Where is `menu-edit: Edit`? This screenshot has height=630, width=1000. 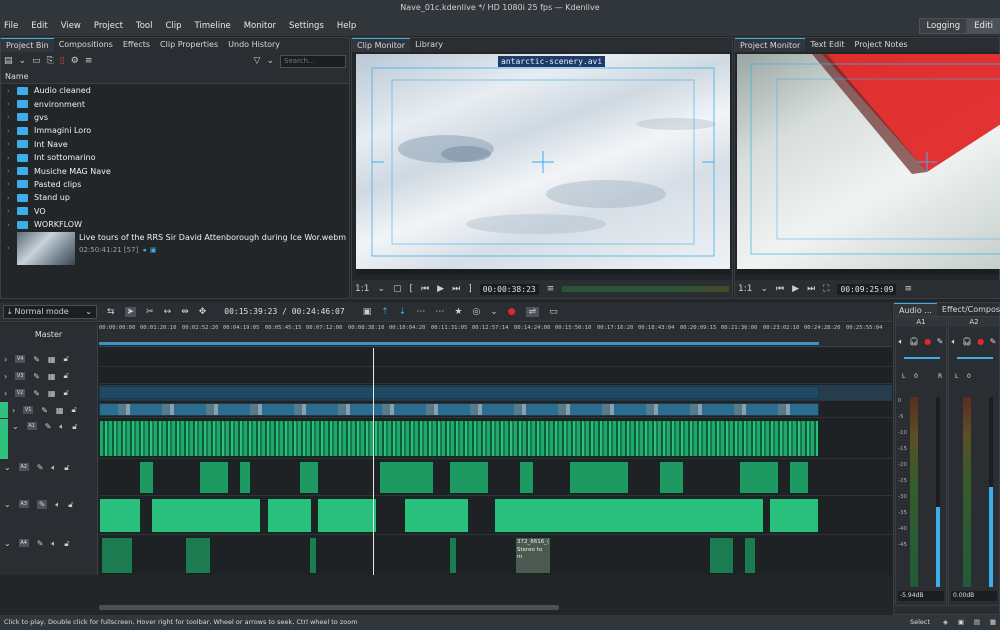 menu-edit: Edit is located at coordinates (39, 26).